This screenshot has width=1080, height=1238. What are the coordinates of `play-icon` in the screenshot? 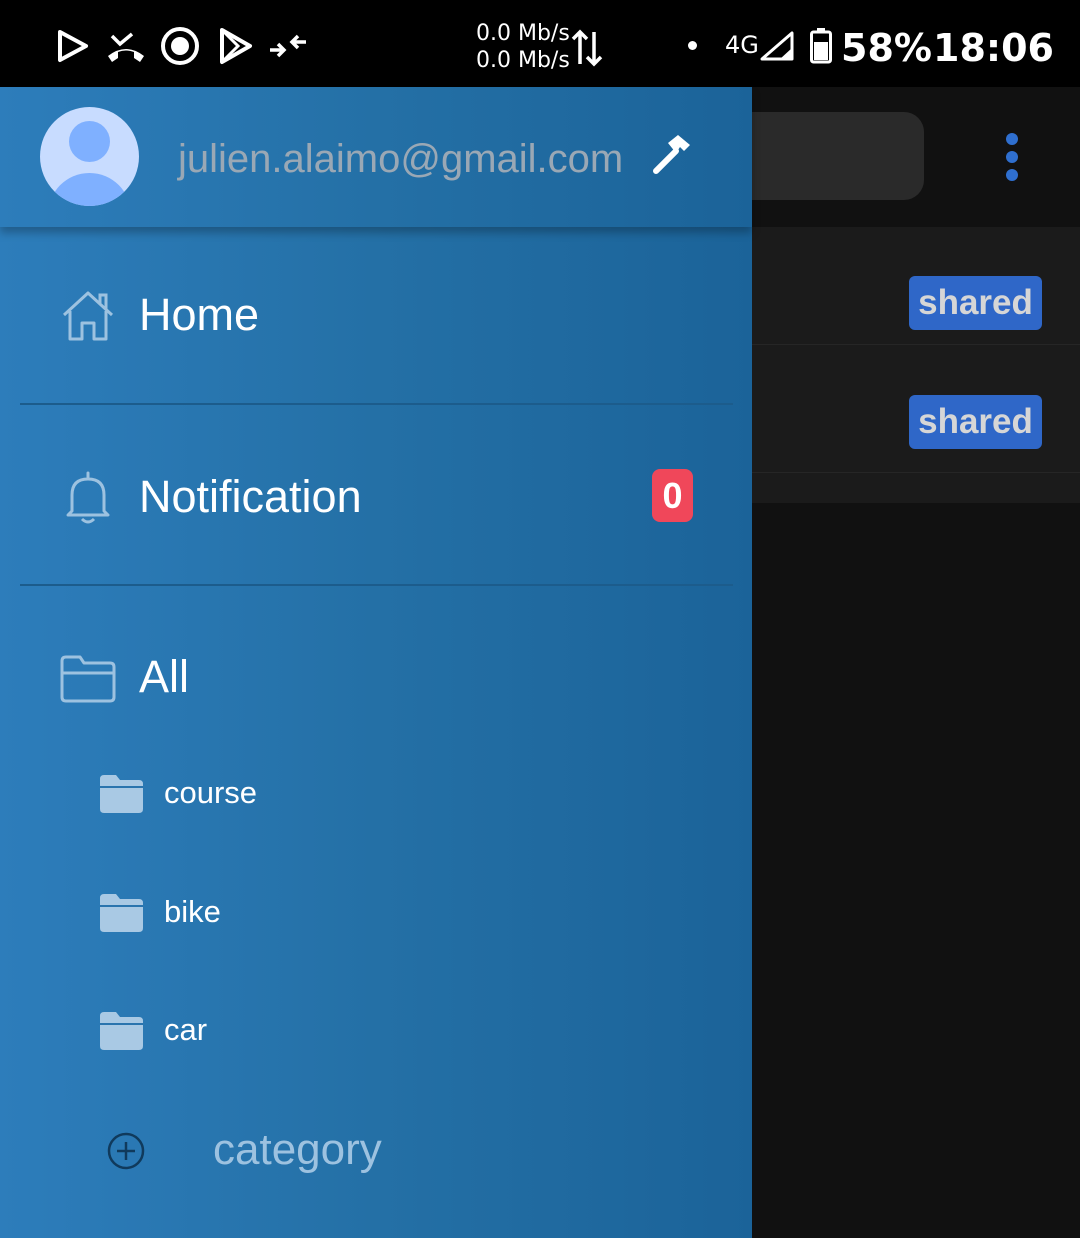 It's located at (234, 46).